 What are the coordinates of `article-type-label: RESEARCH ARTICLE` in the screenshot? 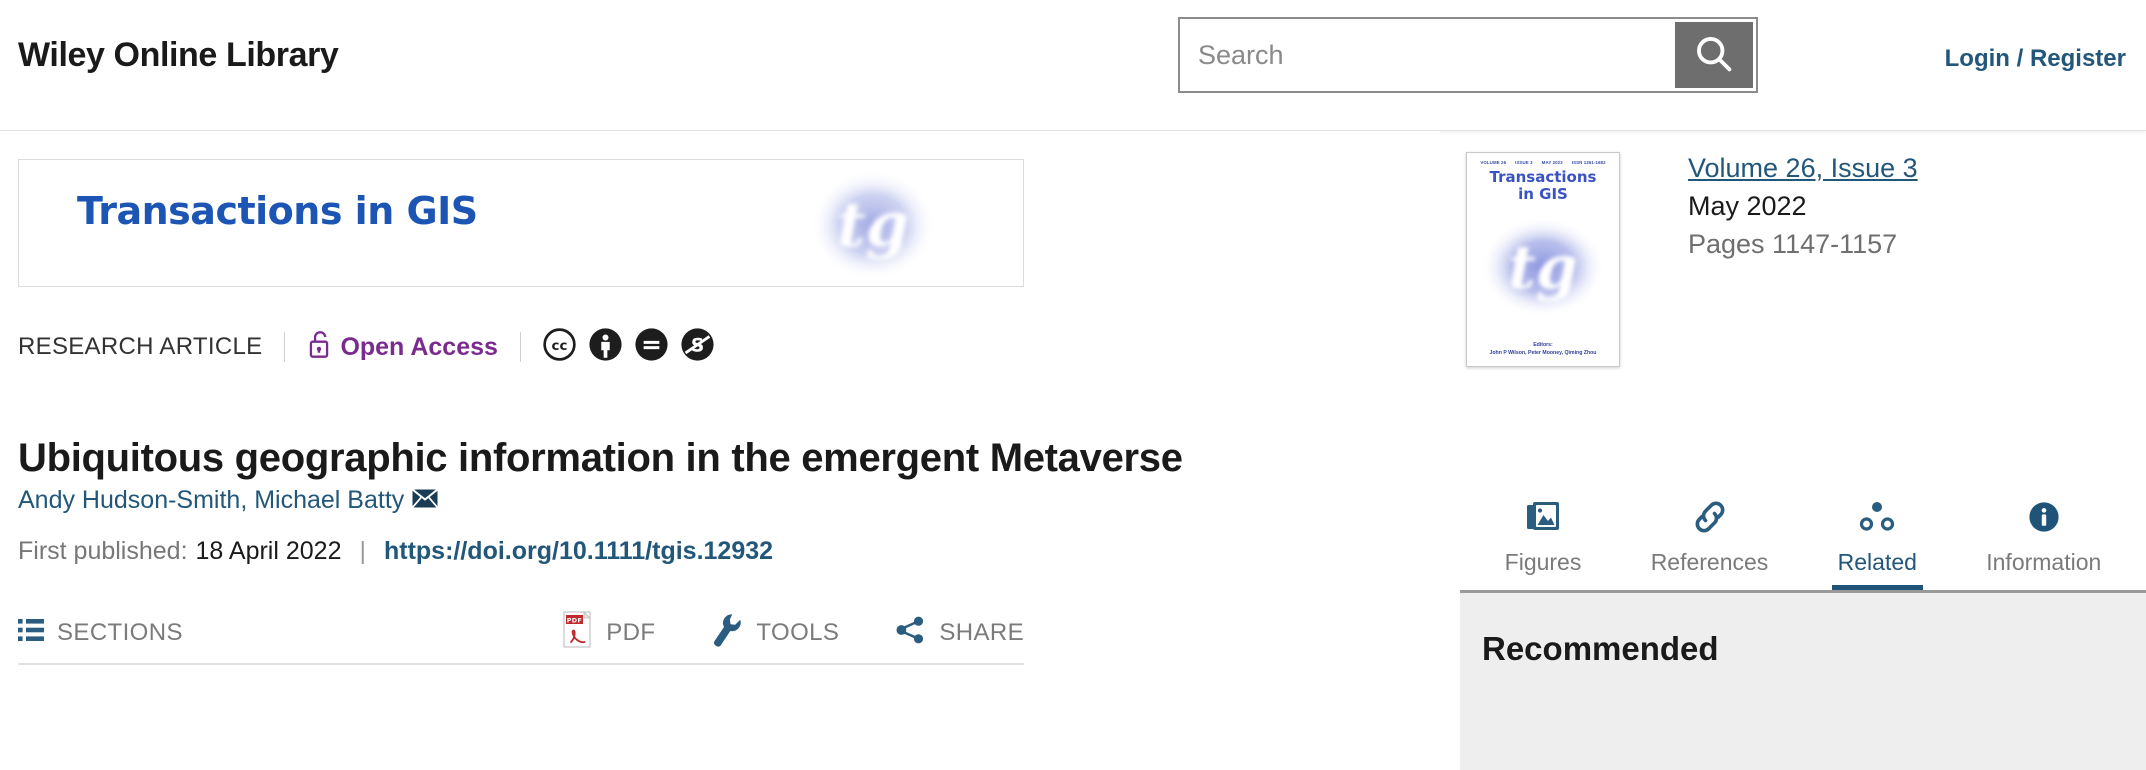 It's located at (140, 346).